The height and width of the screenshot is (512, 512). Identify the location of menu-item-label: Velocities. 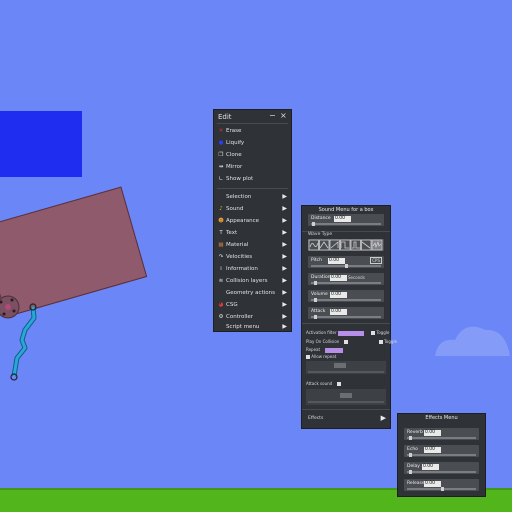
(239, 257).